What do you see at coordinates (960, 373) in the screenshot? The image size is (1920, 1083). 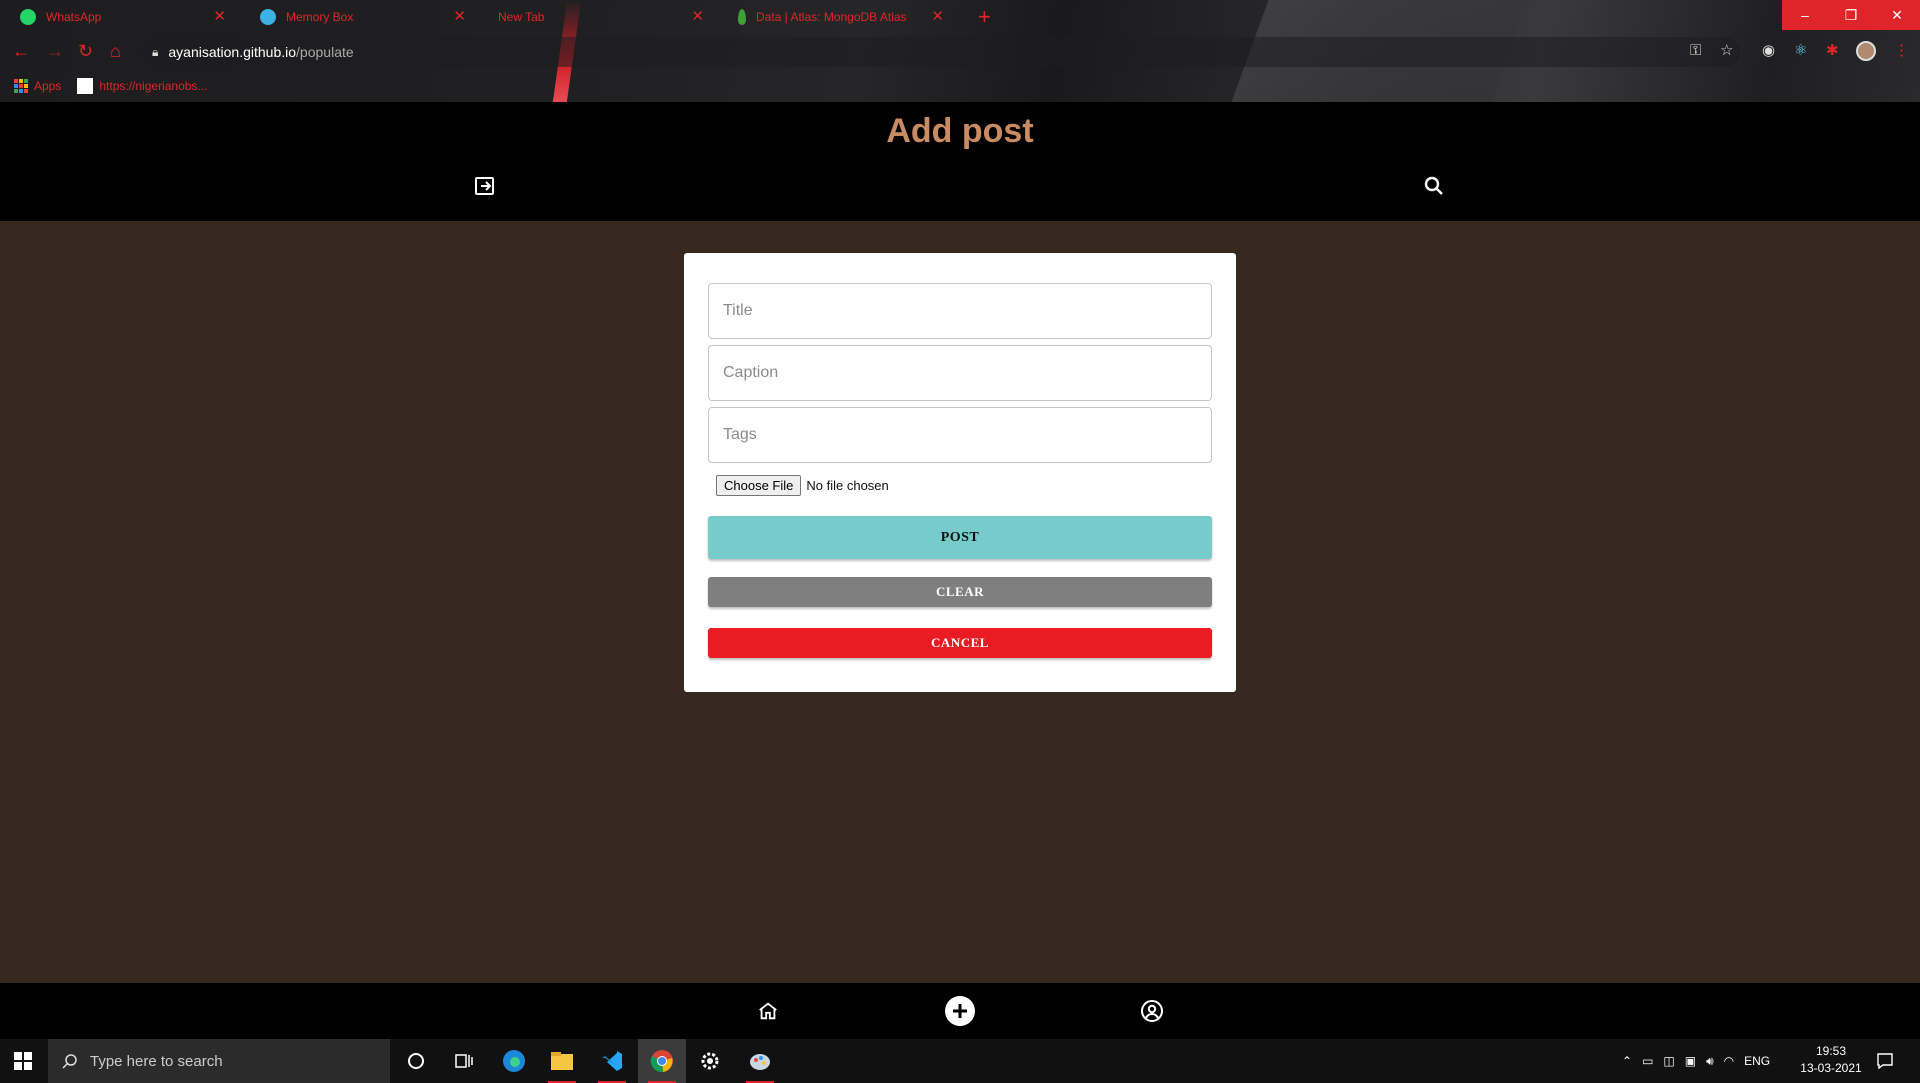 I see `caption-input` at bounding box center [960, 373].